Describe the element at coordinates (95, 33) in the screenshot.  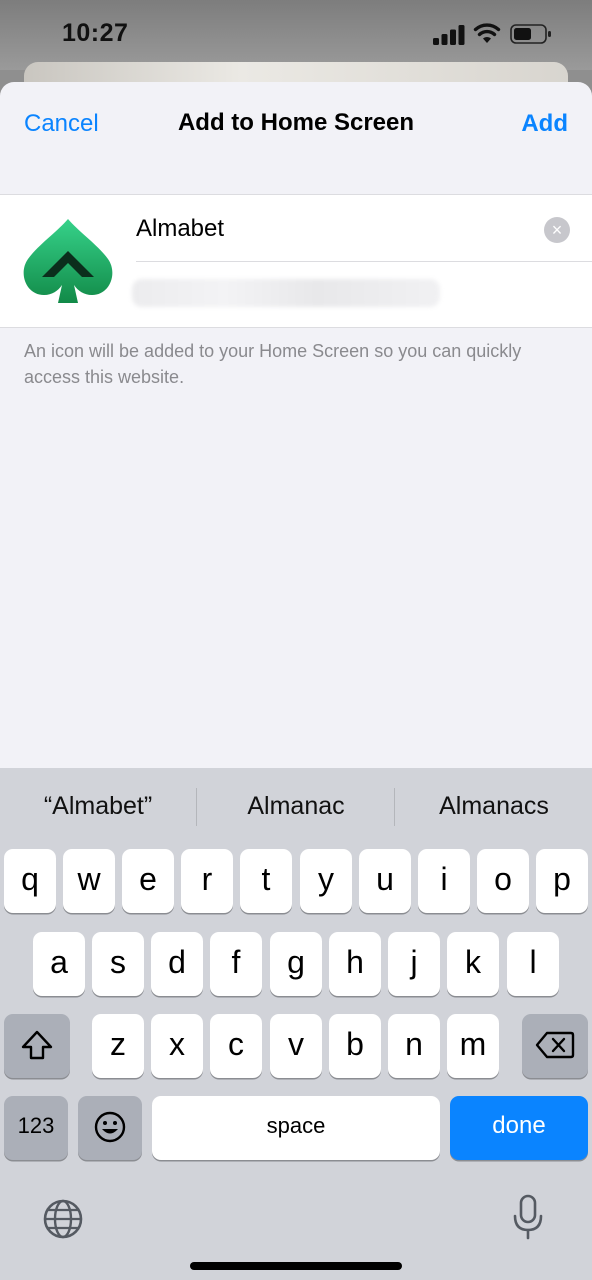
I see `status-time: 10:27` at that location.